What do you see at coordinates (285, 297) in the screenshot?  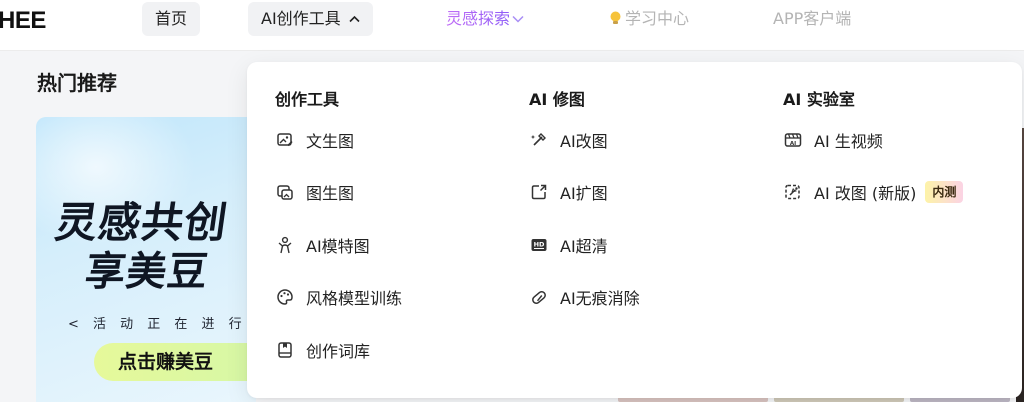 I see `palette-icon` at bounding box center [285, 297].